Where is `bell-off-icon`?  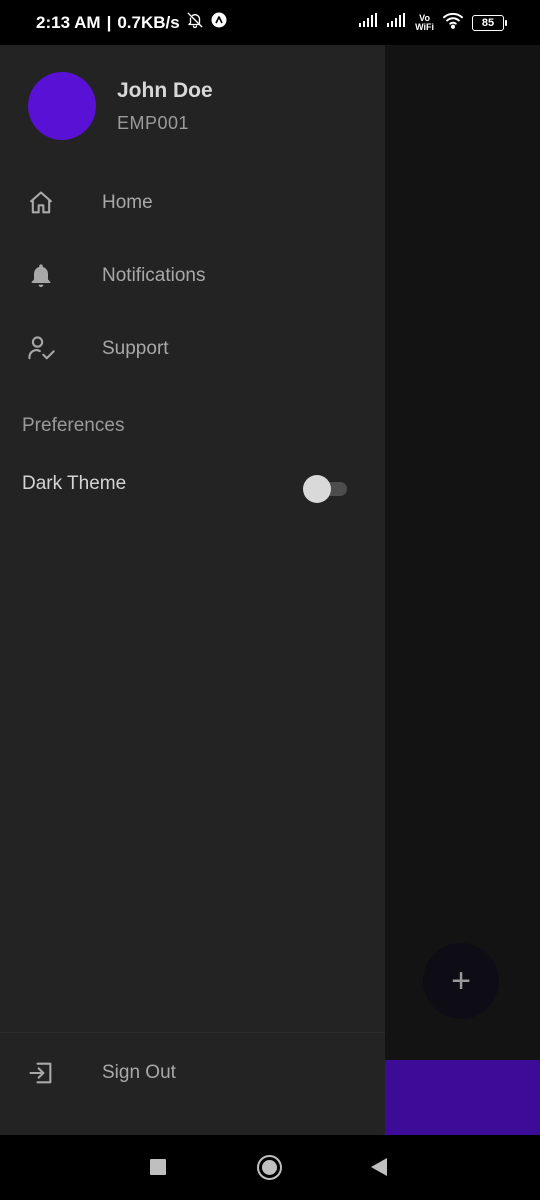
bell-off-icon is located at coordinates (195, 22).